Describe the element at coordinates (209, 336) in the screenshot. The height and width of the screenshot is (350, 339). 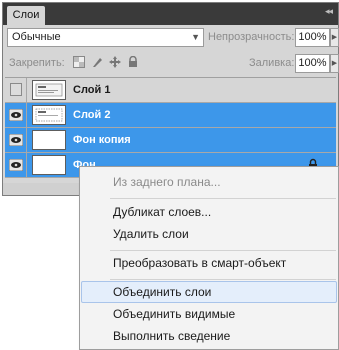
I see `menu-item-flatten-image: Выполнить сведение` at that location.